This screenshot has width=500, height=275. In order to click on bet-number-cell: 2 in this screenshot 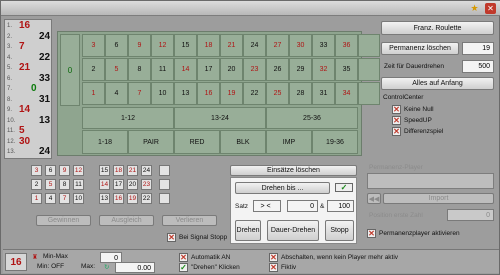, I will do `click(36, 184)`.